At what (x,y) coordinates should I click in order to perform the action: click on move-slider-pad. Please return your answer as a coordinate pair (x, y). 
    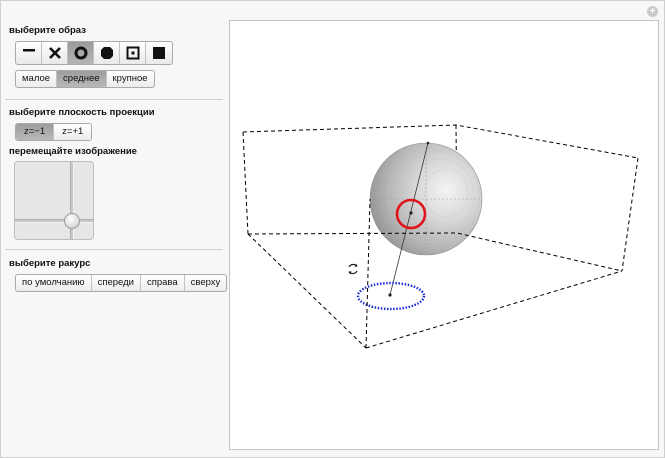
    Looking at the image, I should click on (54, 200).